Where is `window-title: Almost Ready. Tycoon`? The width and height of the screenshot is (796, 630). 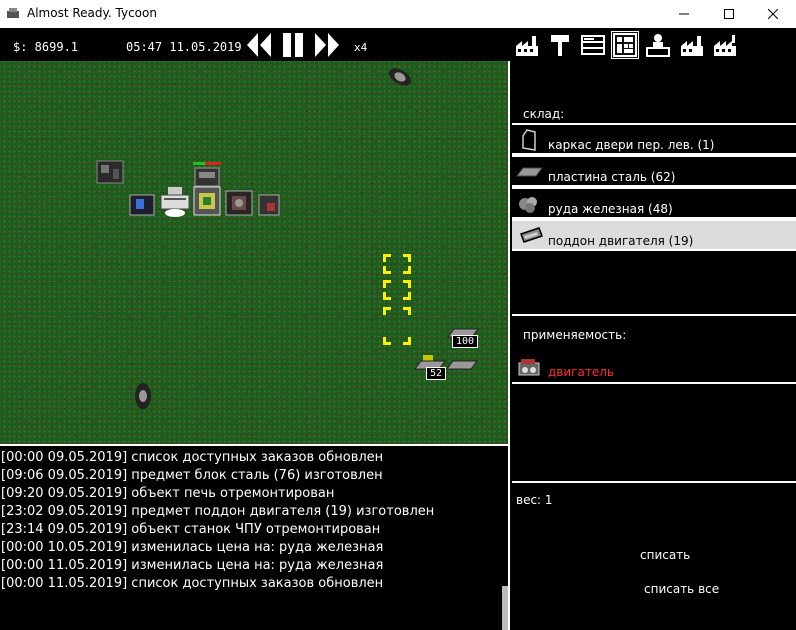 window-title: Almost Ready. Tycoon is located at coordinates (92, 13).